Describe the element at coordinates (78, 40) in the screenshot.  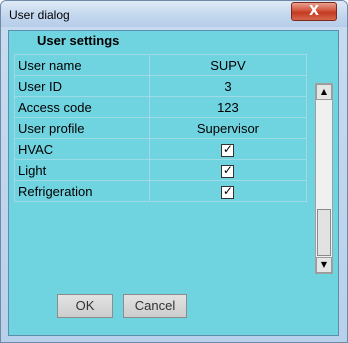
I see `section-title: User settings` at that location.